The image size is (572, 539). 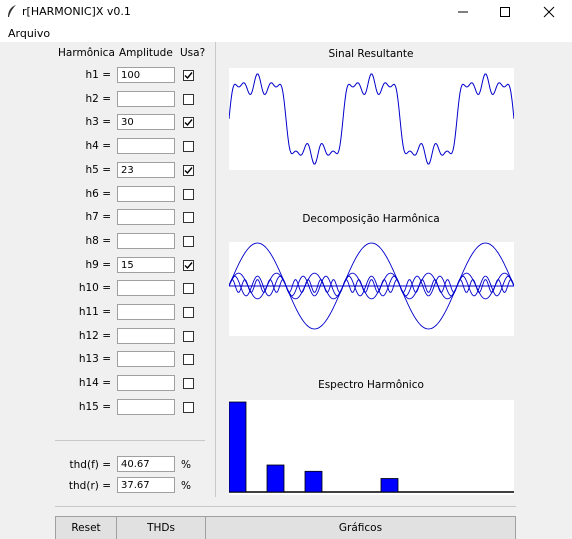 I want to click on maximize-icon, so click(x=505, y=12).